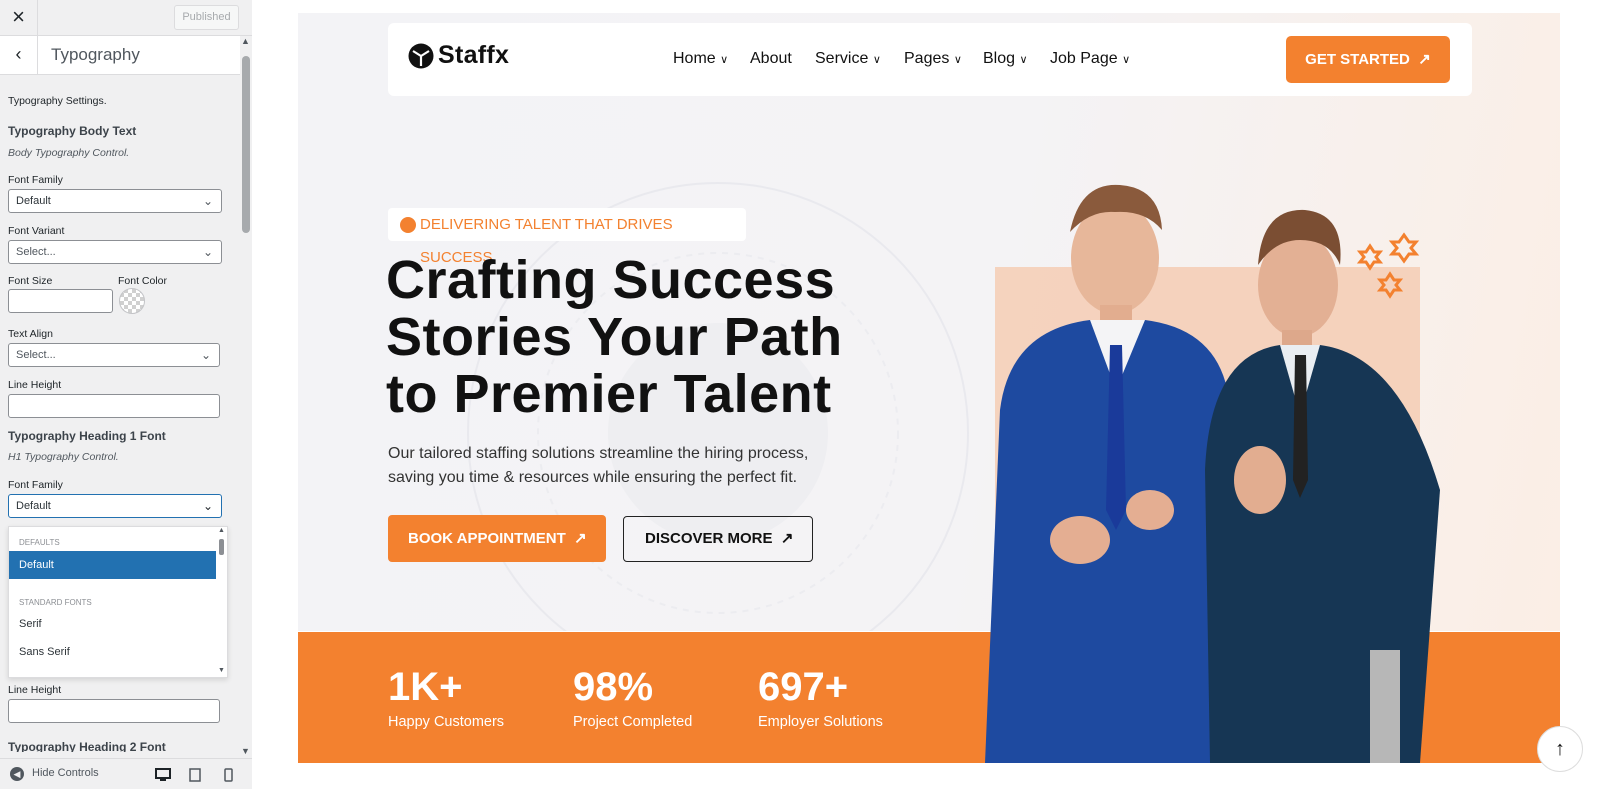  I want to click on nav-service: Service ∨, so click(848, 59).